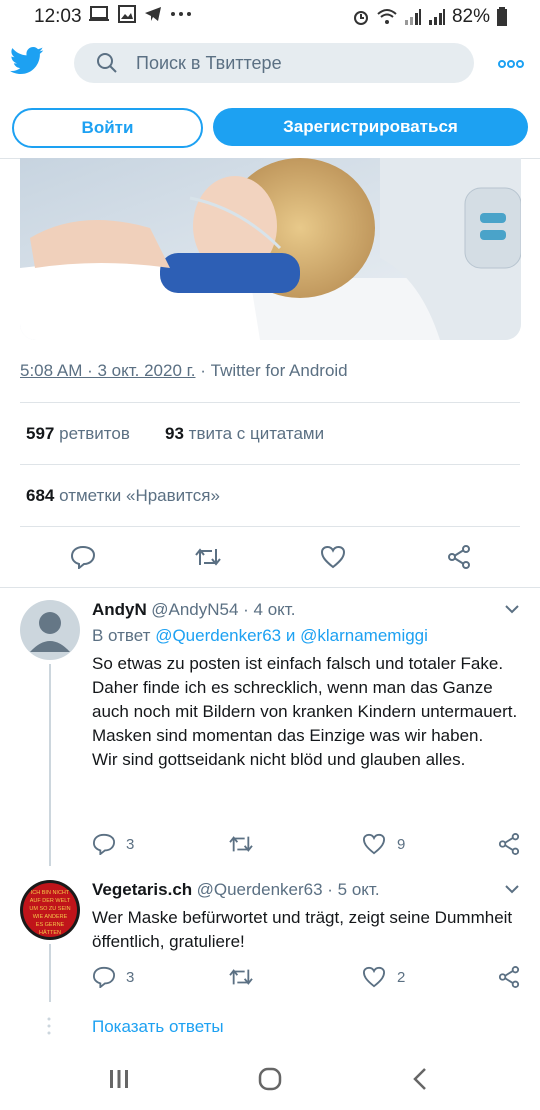 The height and width of the screenshot is (1110, 540). What do you see at coordinates (27, 61) in the screenshot?
I see `twitter-logo-icon` at bounding box center [27, 61].